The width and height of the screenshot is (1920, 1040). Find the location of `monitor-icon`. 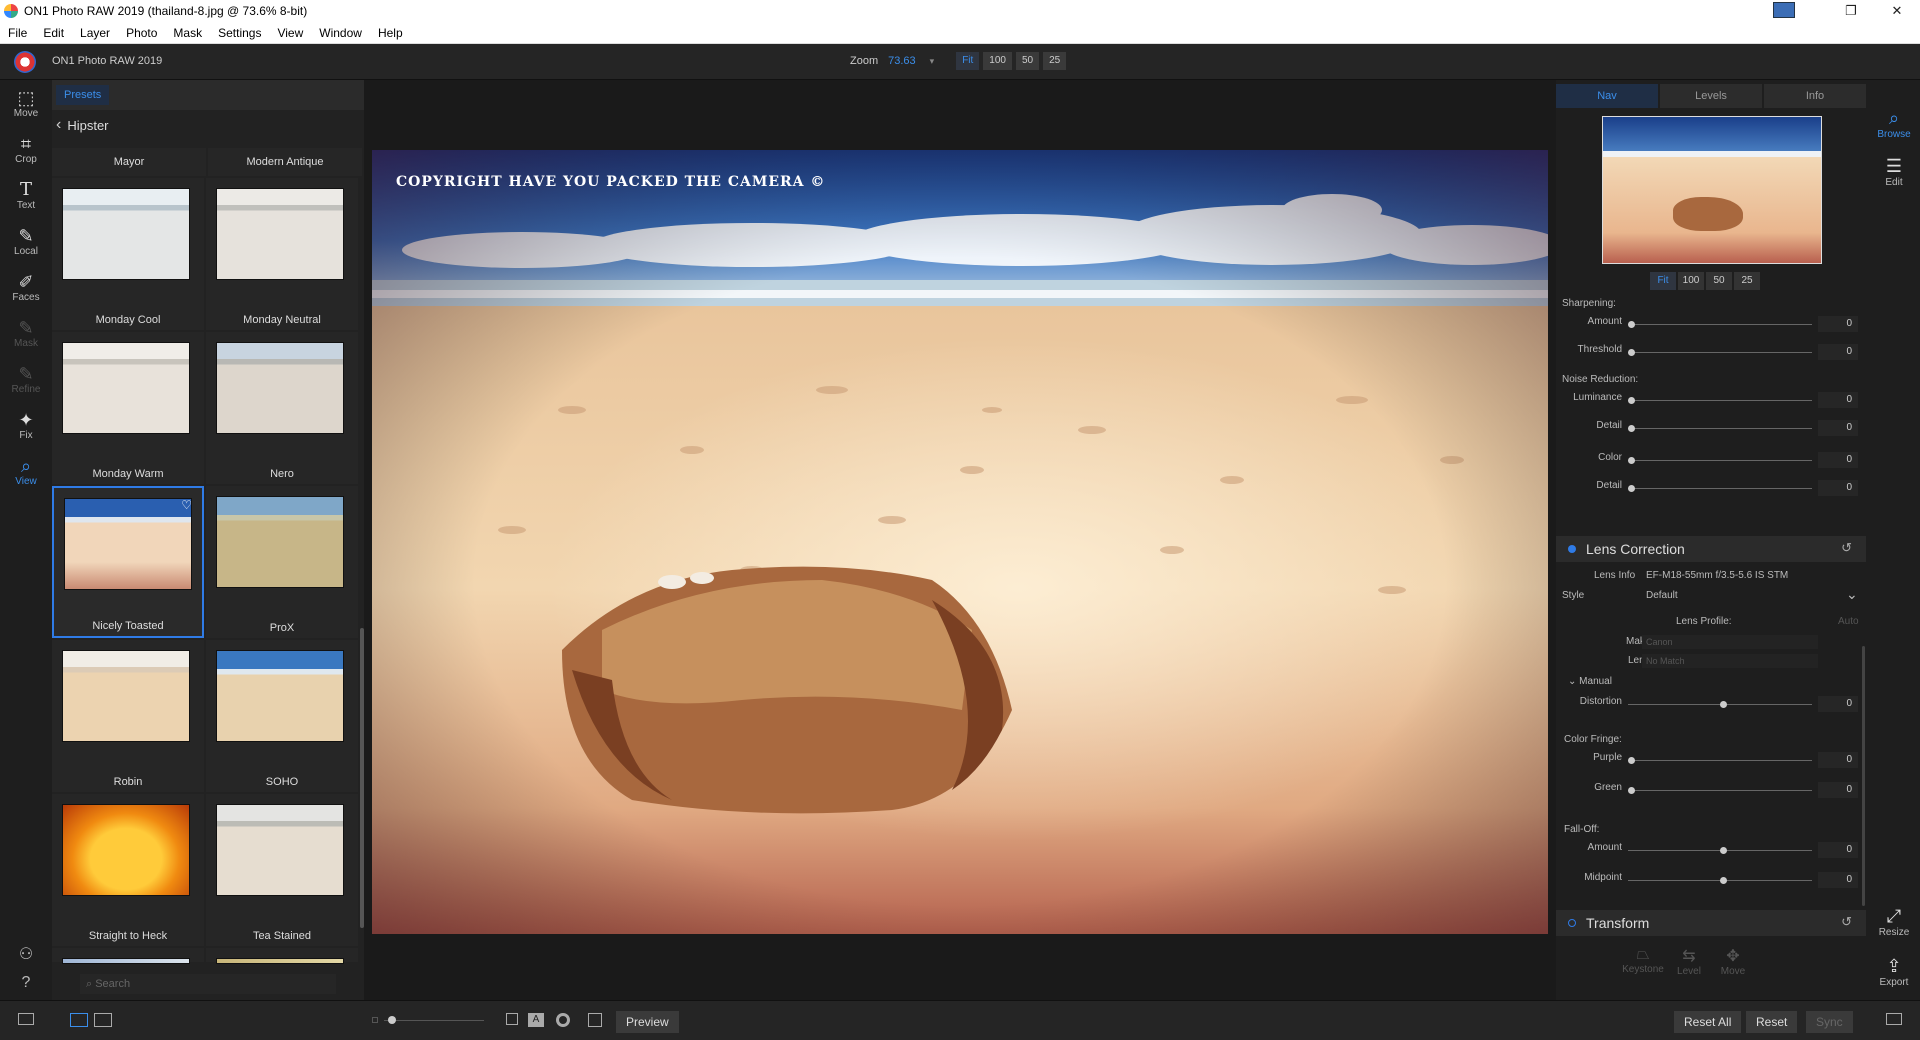

monitor-icon is located at coordinates (1784, 10).